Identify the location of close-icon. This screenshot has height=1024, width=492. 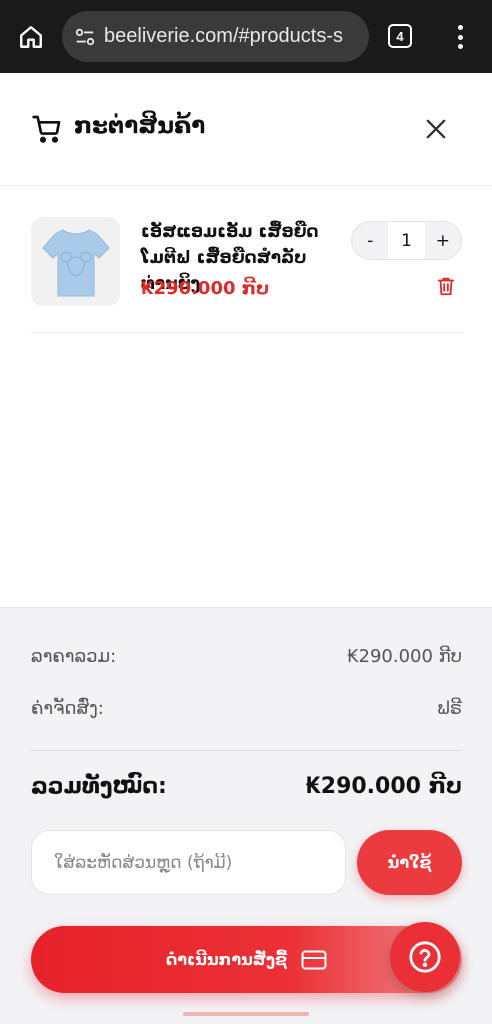
(436, 129).